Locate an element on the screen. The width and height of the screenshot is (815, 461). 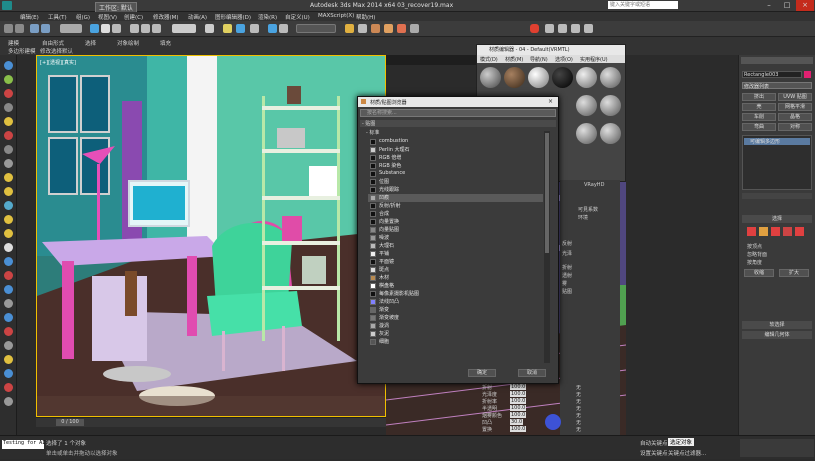
list-item: RGB 倍增 is located at coordinates (455, 158).